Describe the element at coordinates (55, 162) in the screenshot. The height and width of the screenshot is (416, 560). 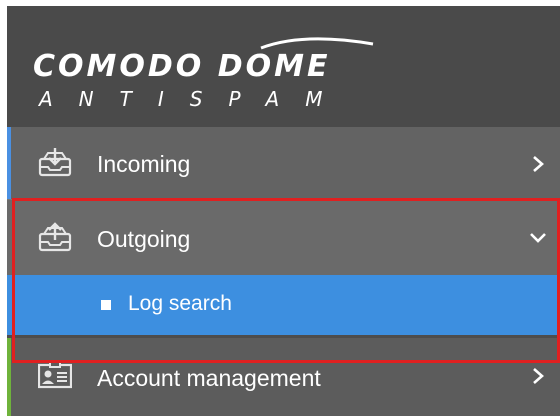
I see `inbox-download-icon` at that location.